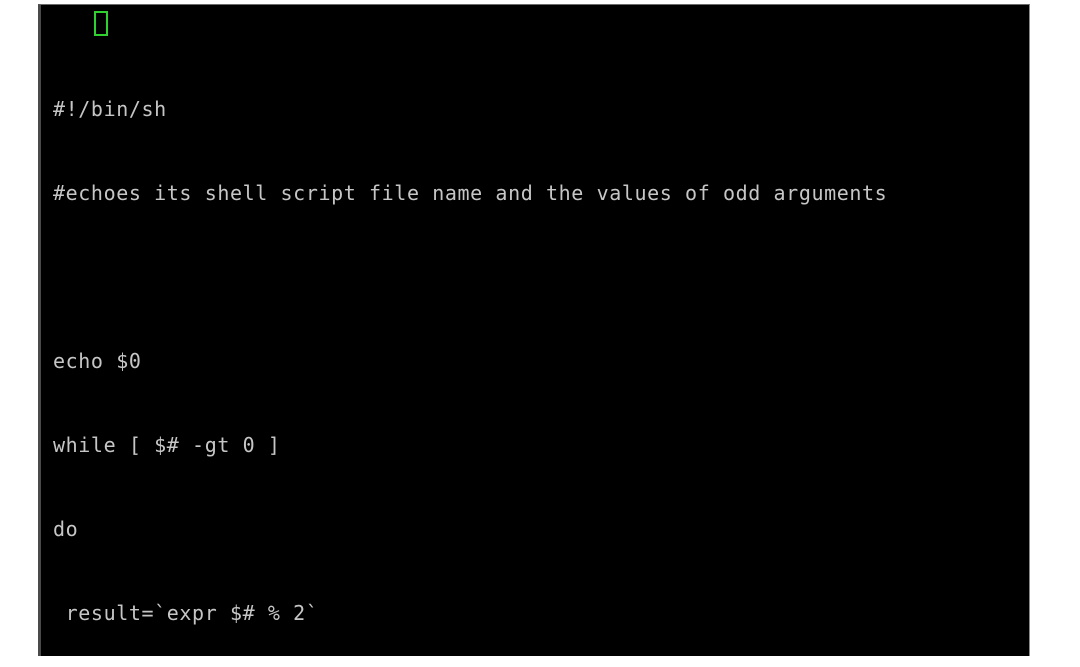 Image resolution: width=1080 pixels, height=667 pixels. What do you see at coordinates (97, 361) in the screenshot?
I see `code-line: echo $0` at bounding box center [97, 361].